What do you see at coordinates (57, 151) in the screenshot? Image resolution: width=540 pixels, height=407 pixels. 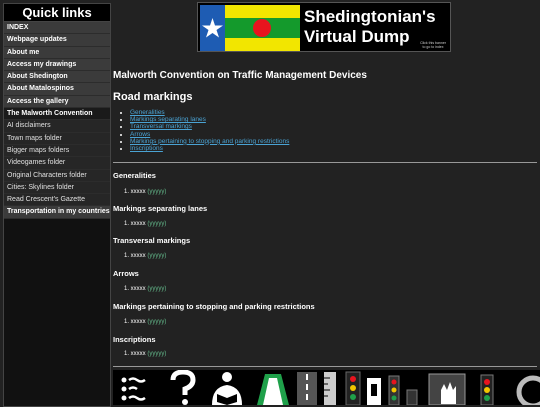 I see `sidebar-item-bigger-maps: Bigger maps folders` at bounding box center [57, 151].